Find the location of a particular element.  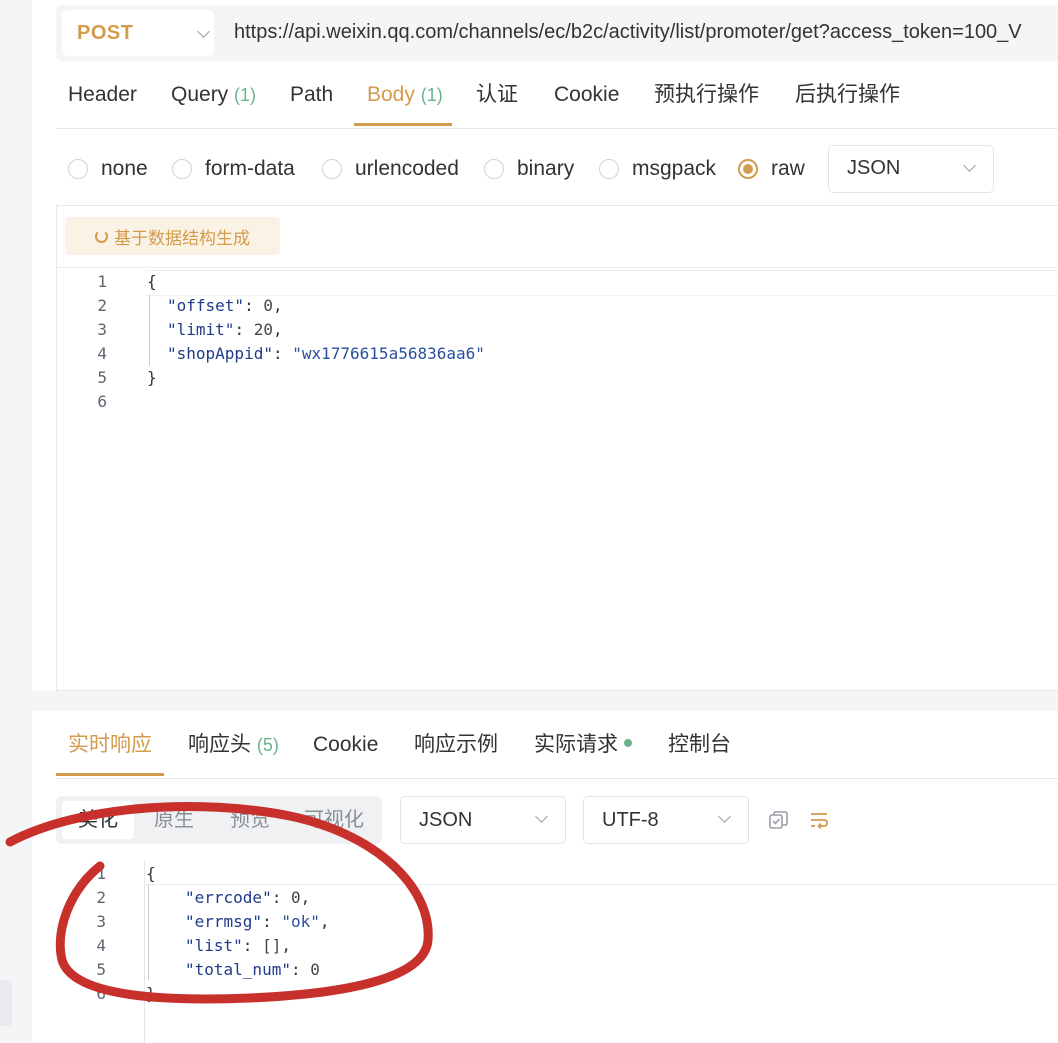

tab-live-response: 实时响应 is located at coordinates (110, 747).